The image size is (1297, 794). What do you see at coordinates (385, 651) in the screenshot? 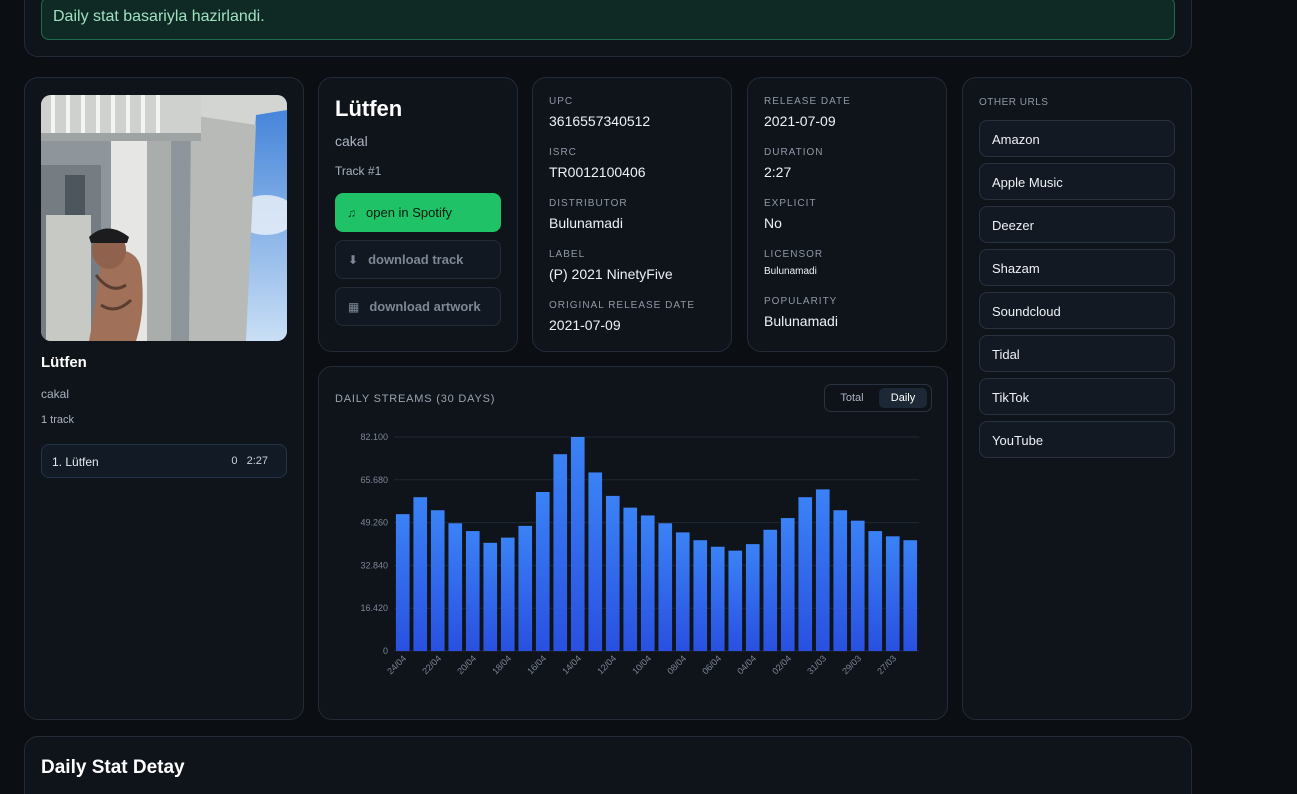
I see `y-tick-label: 0` at bounding box center [385, 651].